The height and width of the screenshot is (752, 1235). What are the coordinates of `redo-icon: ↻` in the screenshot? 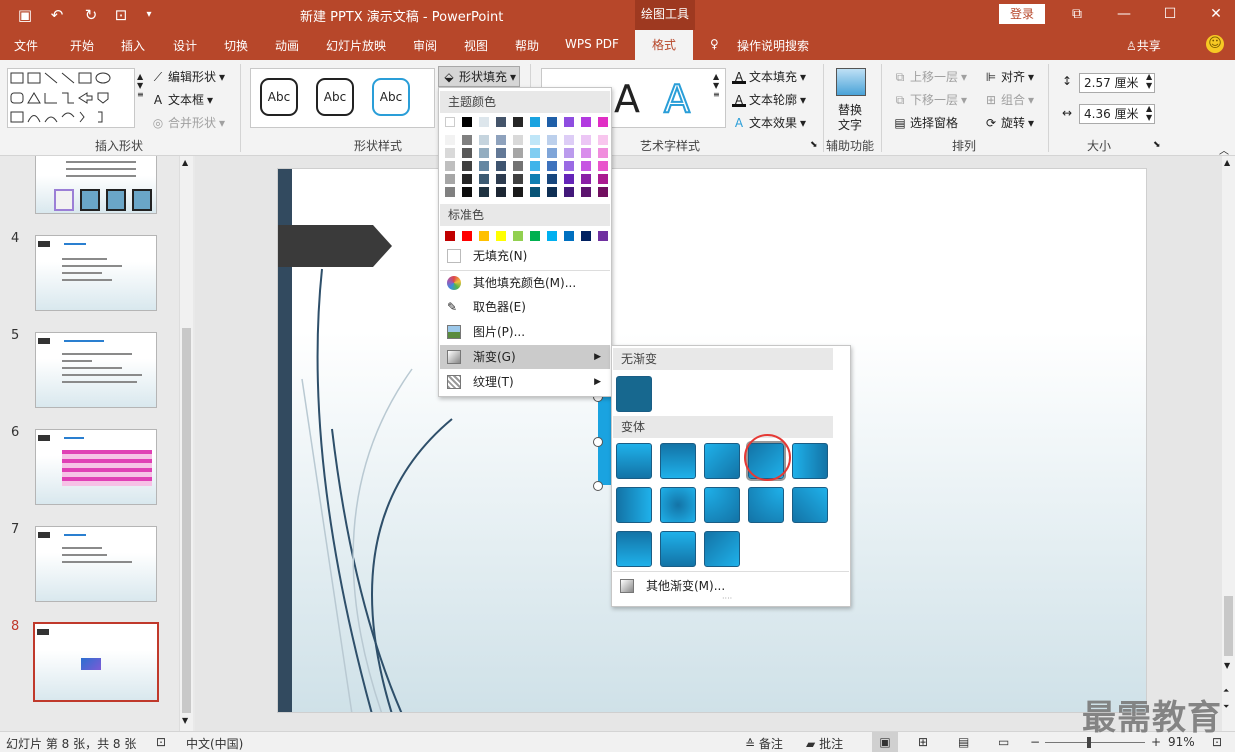 It's located at (91, 15).